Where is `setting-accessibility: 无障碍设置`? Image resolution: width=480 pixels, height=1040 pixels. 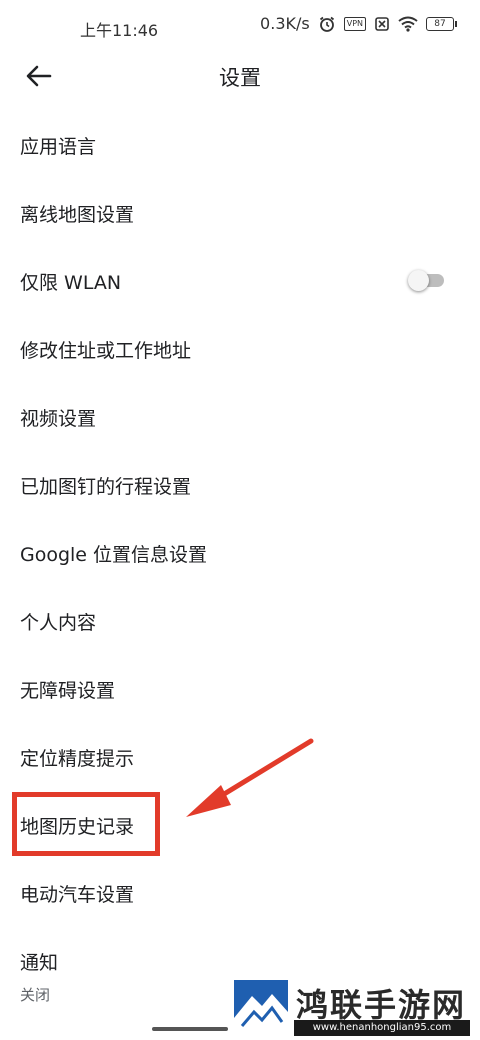
setting-accessibility: 无障碍设置 is located at coordinates (240, 688).